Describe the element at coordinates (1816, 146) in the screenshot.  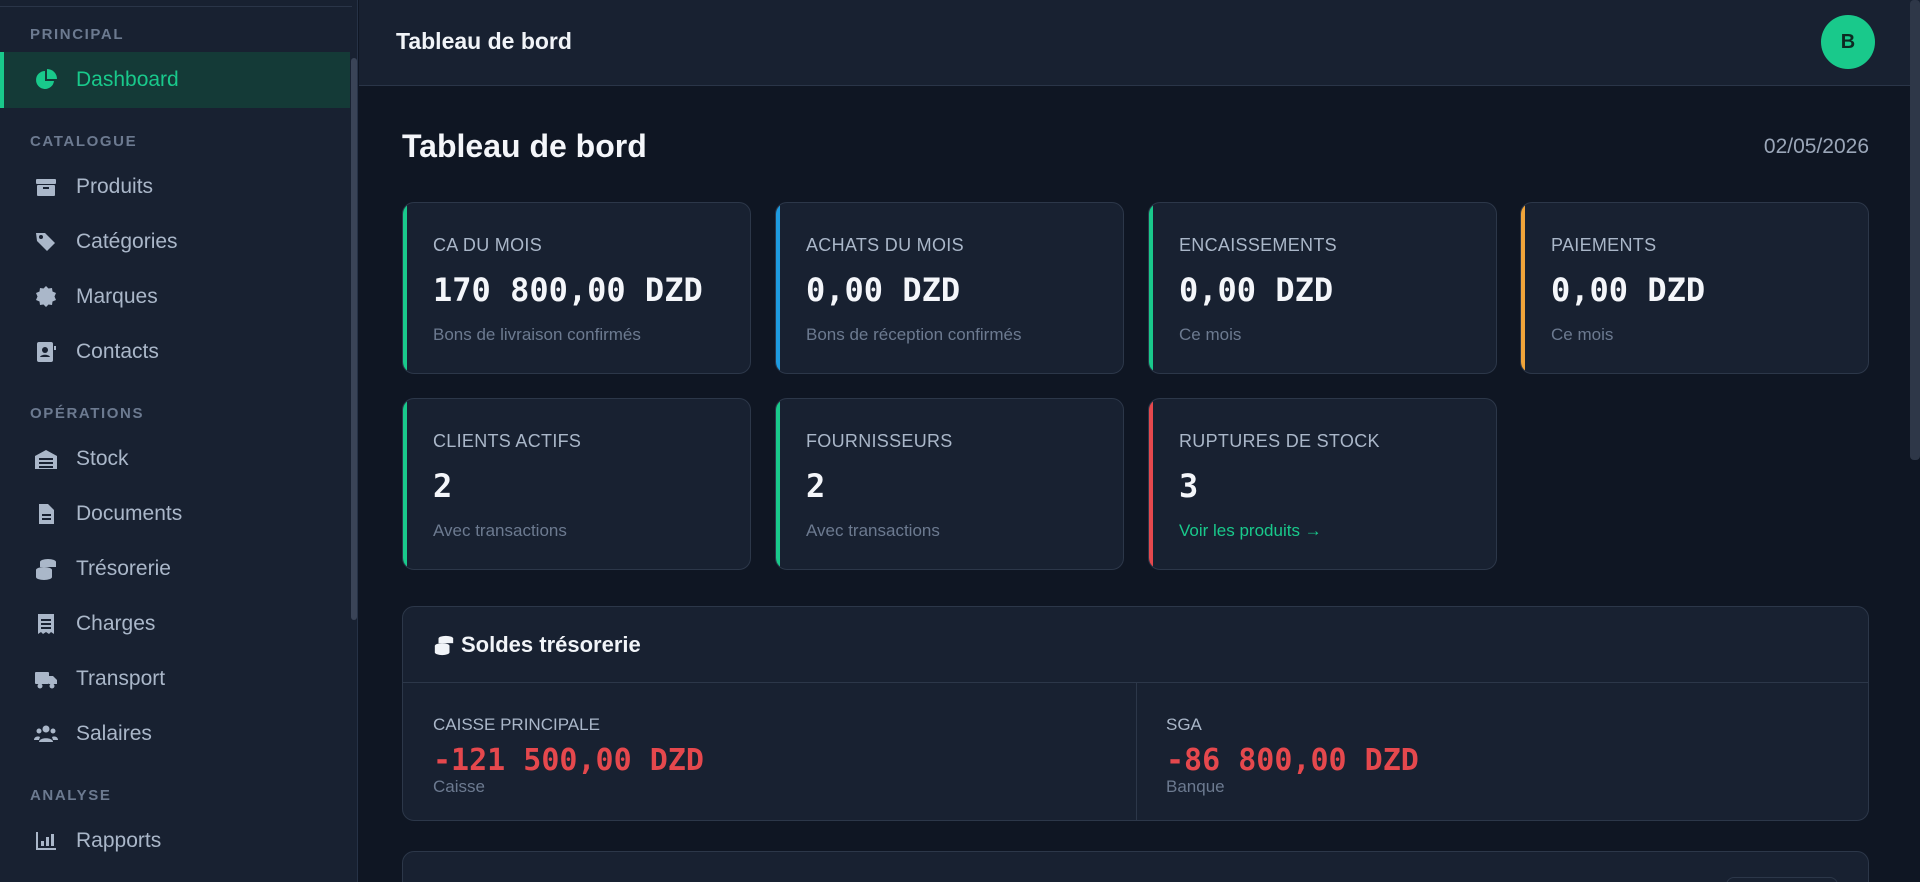
I see `page-date: 02/05/2026` at that location.